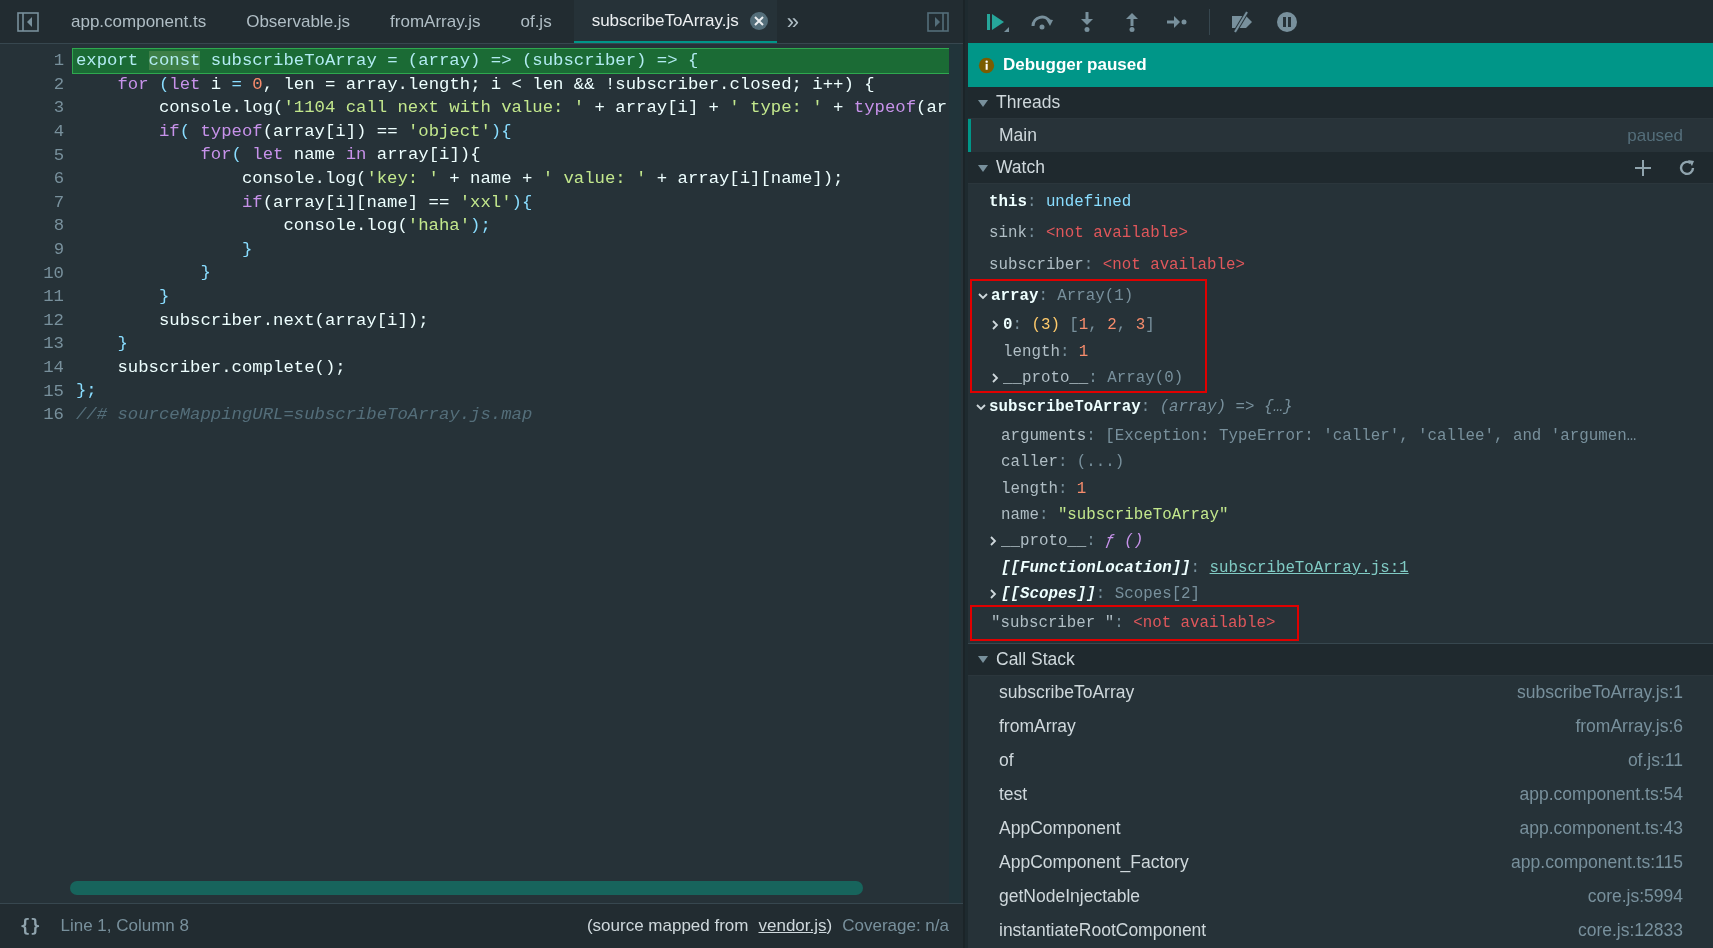 The height and width of the screenshot is (948, 1713). I want to click on section-title: Call Stack, so click(1035, 659).